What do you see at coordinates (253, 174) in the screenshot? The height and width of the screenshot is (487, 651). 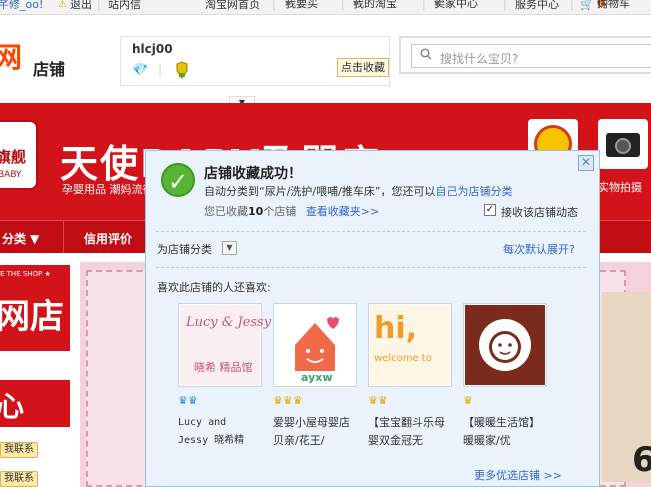 I see `dialog-title: 店铺收藏成功！` at bounding box center [253, 174].